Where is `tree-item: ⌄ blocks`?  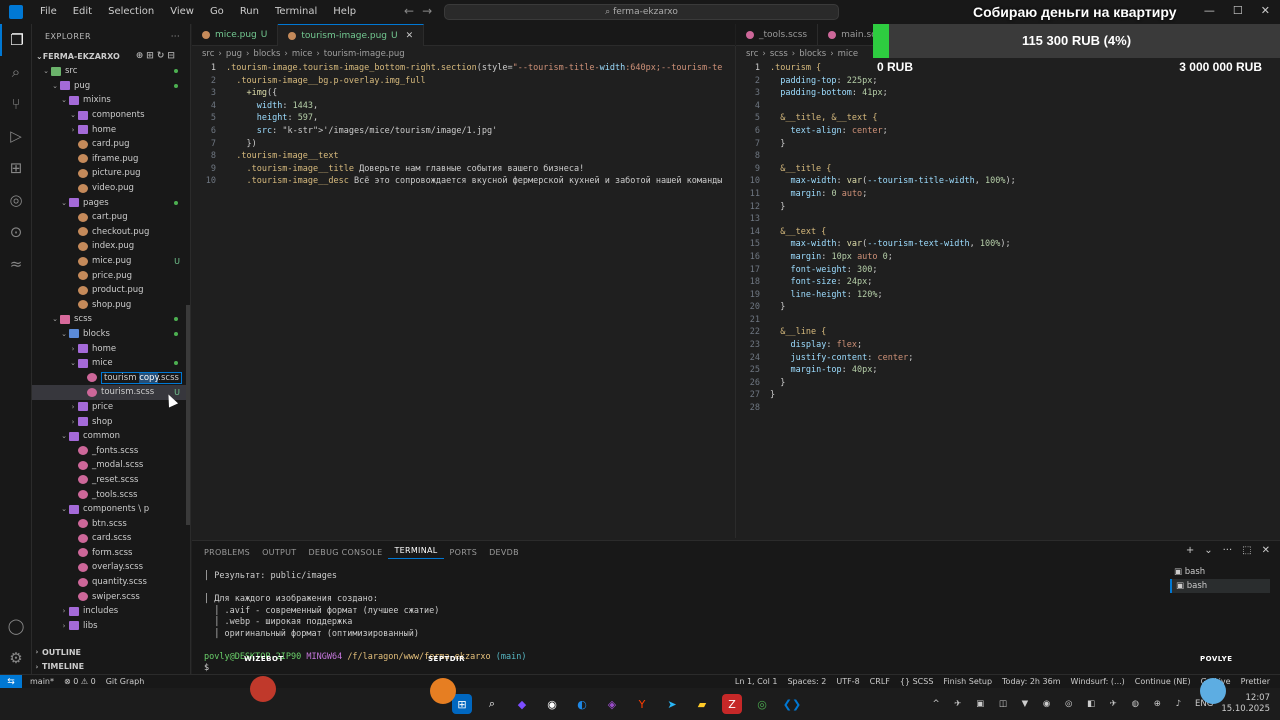 tree-item: ⌄ blocks is located at coordinates (111, 334).